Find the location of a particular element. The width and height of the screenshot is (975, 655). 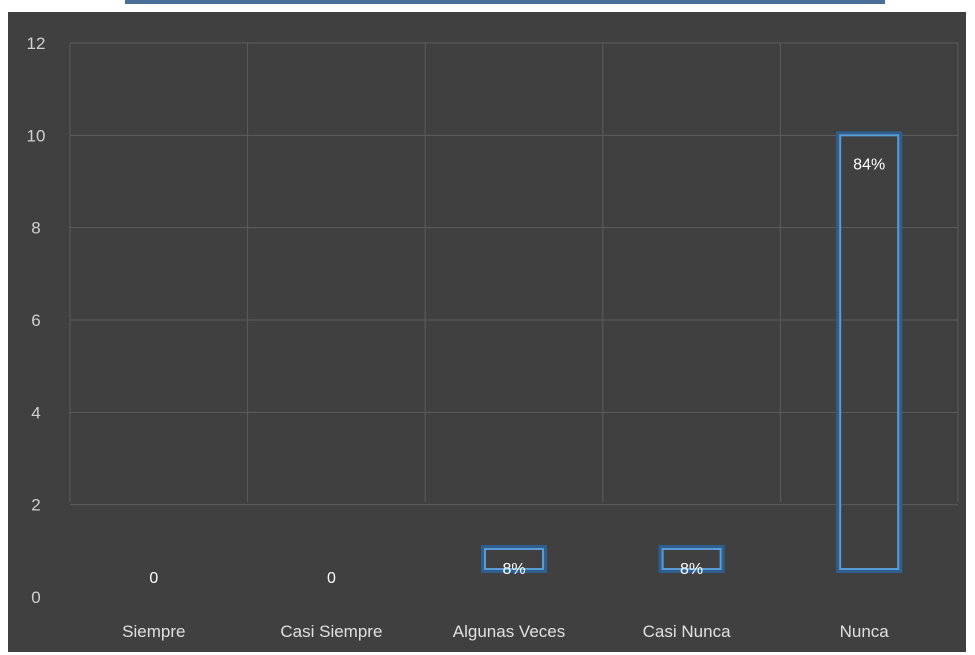

y-tick-label: 0 is located at coordinates (35, 597).